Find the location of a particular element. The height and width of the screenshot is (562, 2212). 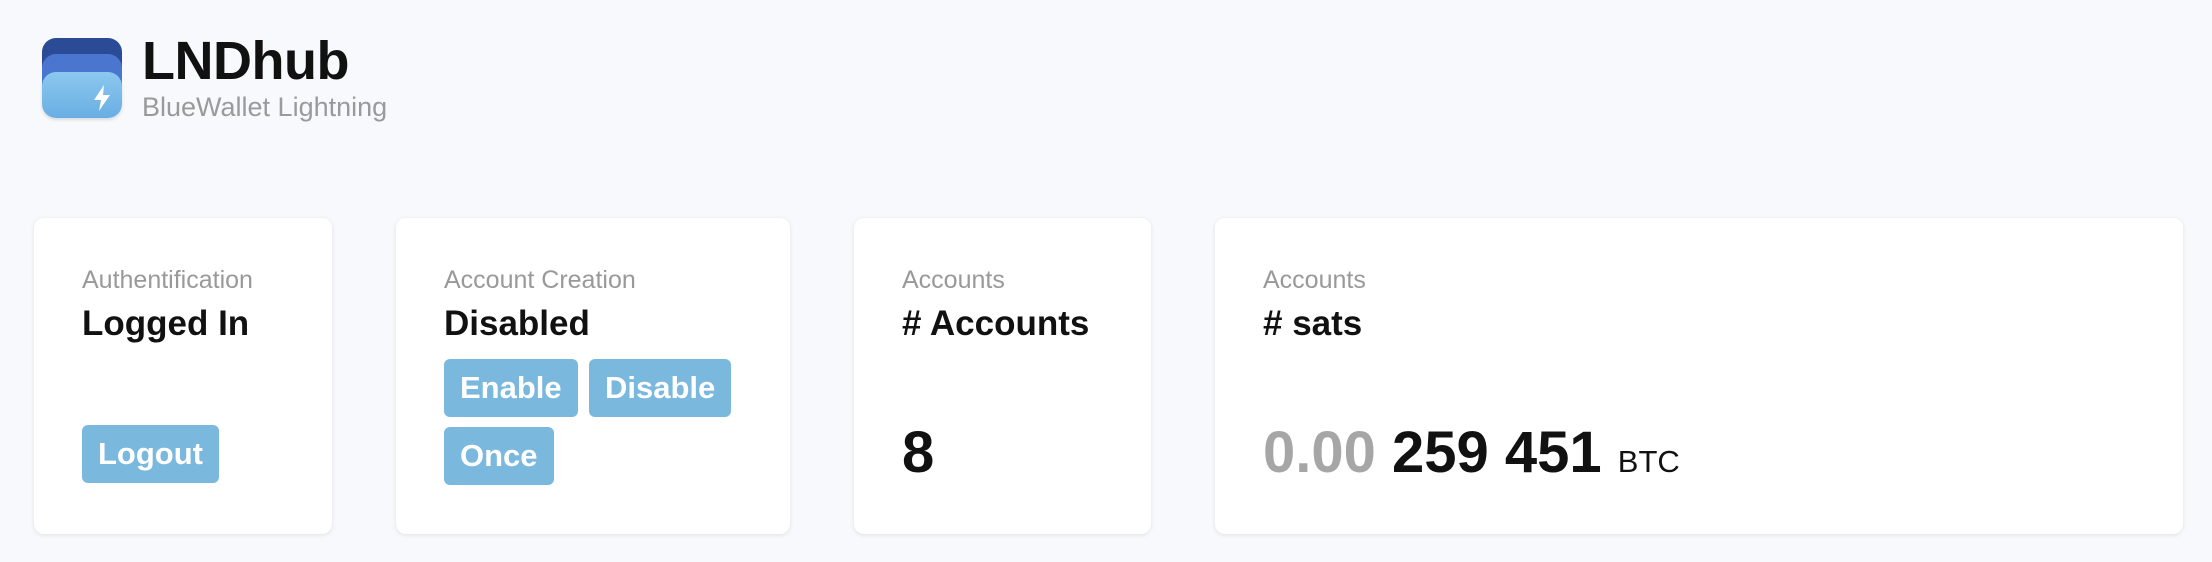

once-button: Once is located at coordinates (499, 456).